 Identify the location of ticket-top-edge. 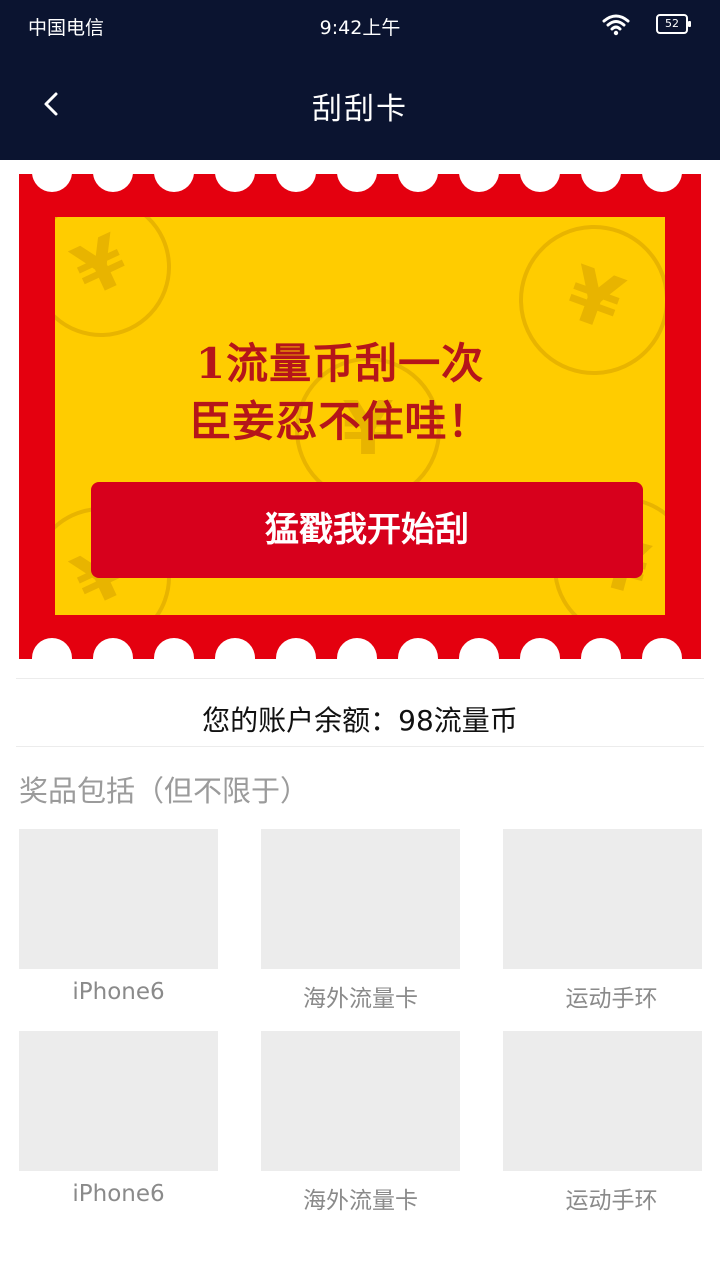
(357, 183).